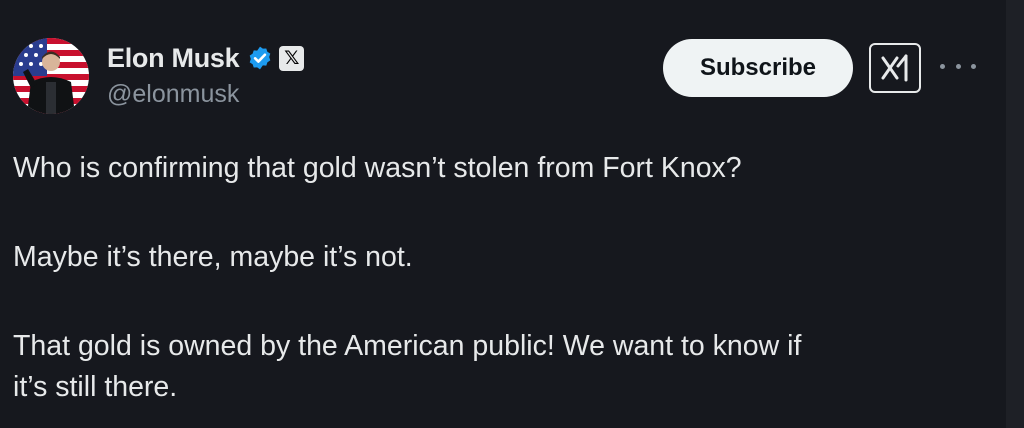 The height and width of the screenshot is (428, 1024). What do you see at coordinates (1015, 214) in the screenshot?
I see `scrollbar-gutter` at bounding box center [1015, 214].